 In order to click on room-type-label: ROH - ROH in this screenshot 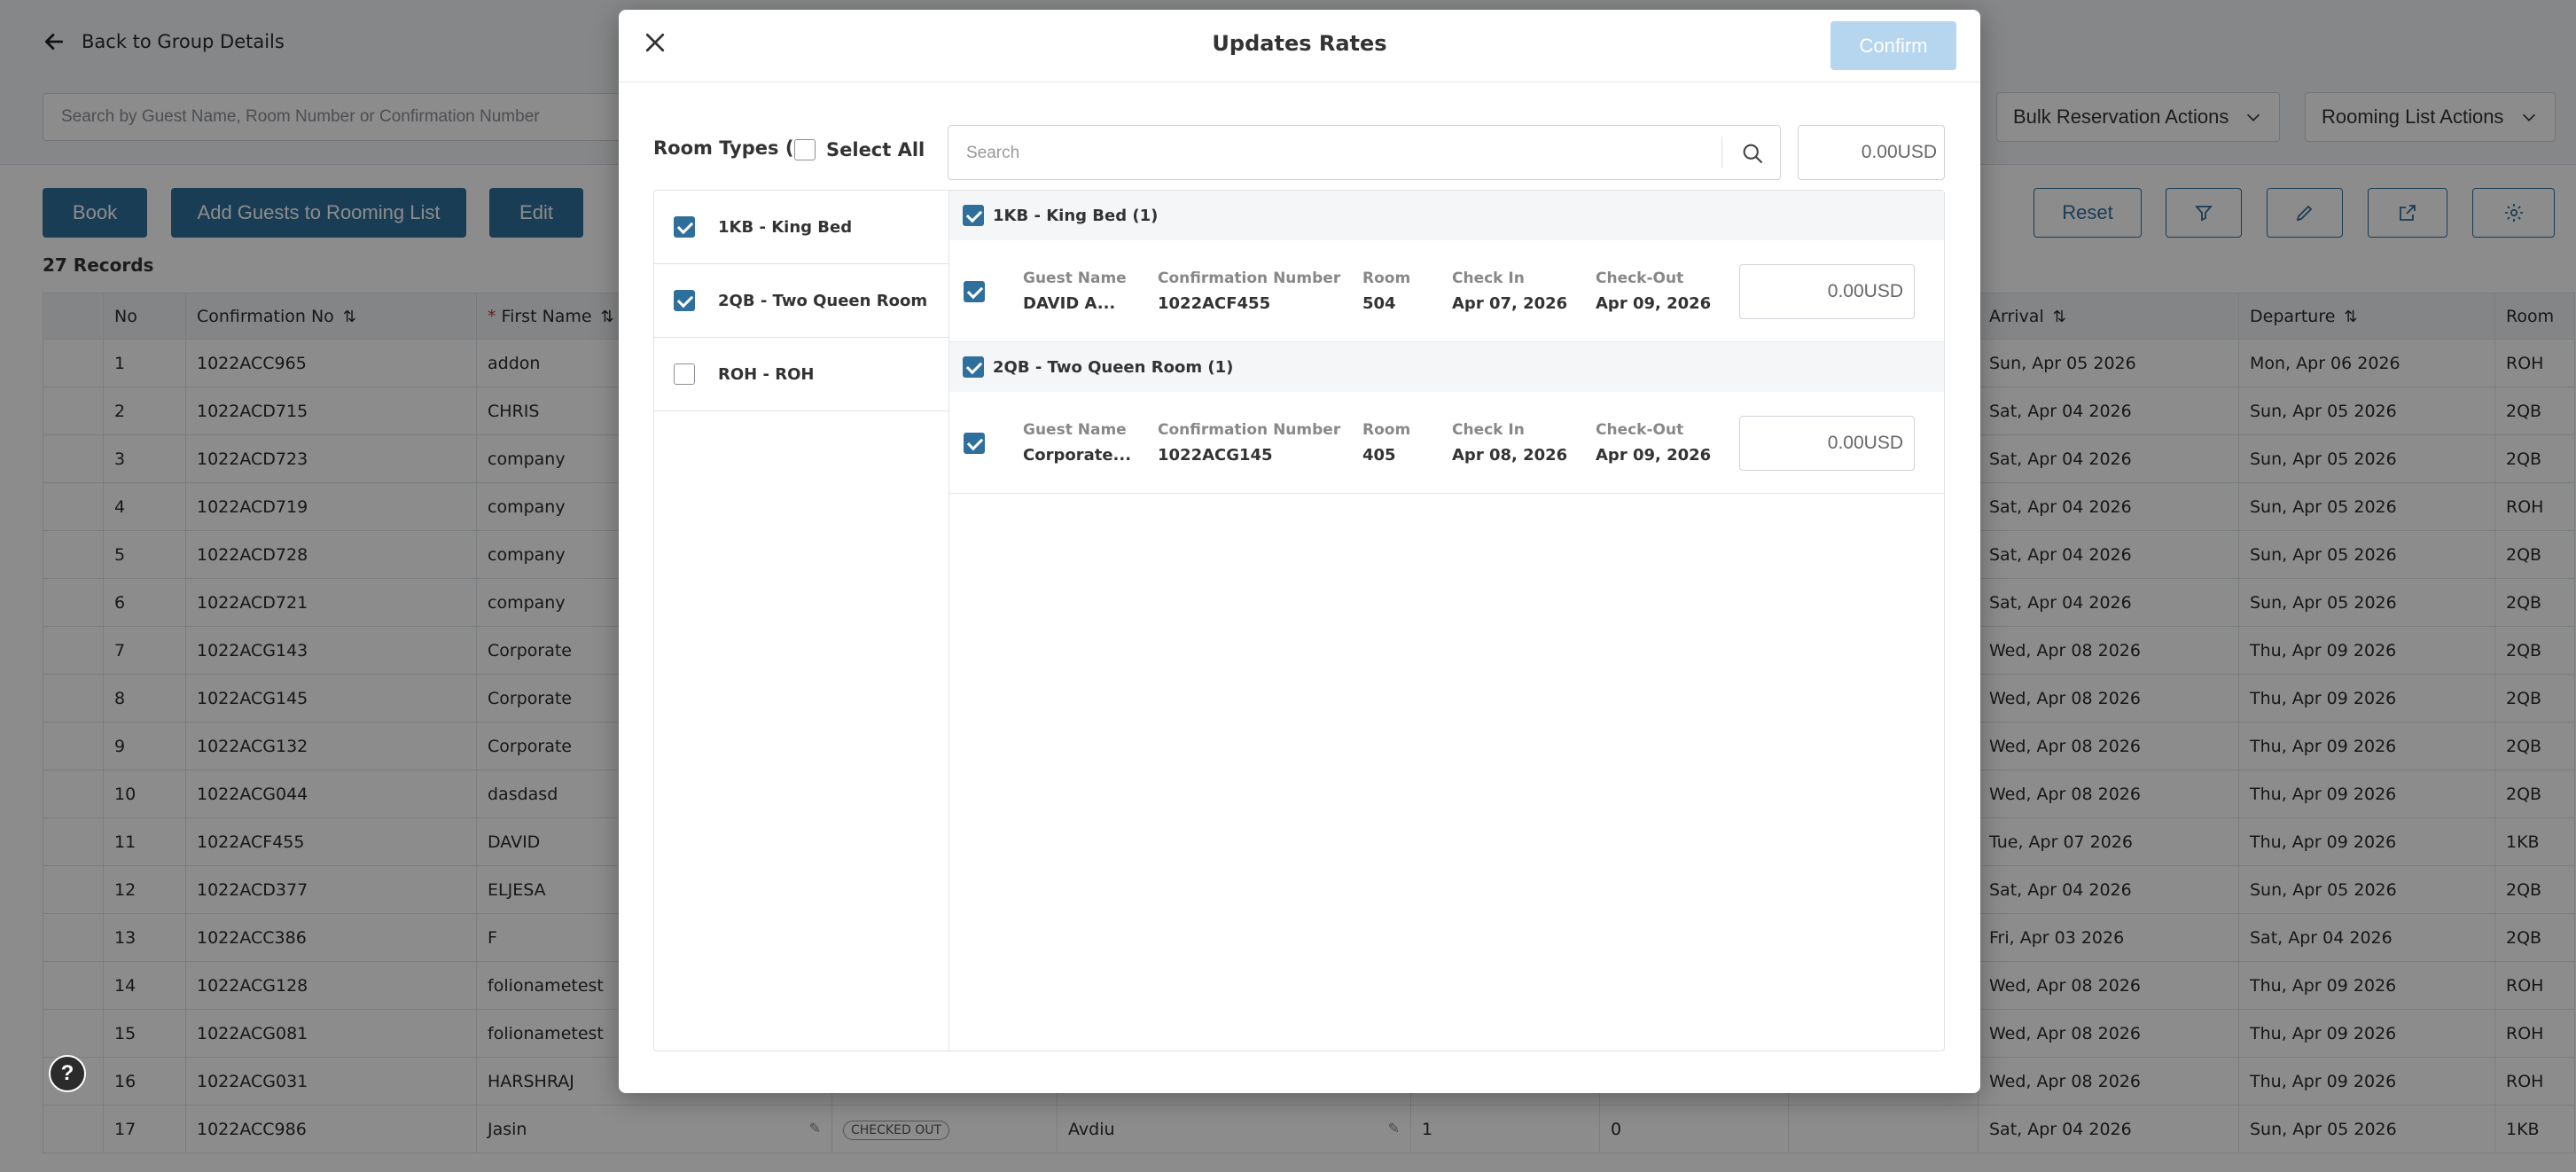, I will do `click(766, 374)`.